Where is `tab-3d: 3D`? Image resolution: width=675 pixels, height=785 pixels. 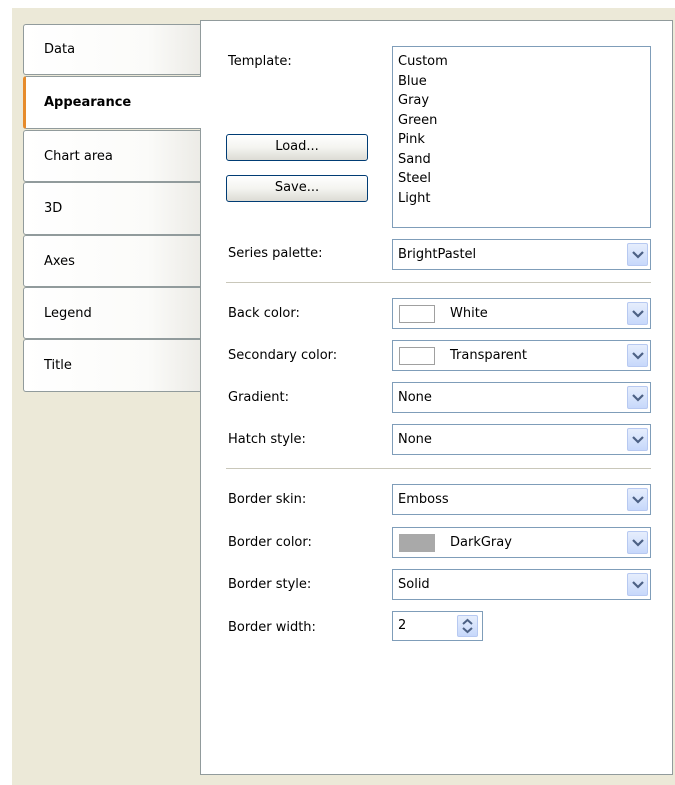 tab-3d: 3D is located at coordinates (112, 208).